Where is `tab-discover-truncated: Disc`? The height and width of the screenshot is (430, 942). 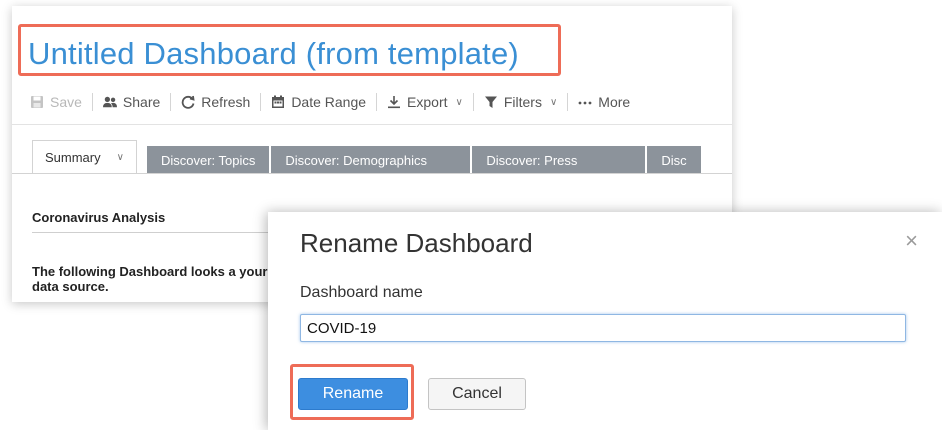
tab-discover-truncated: Disc is located at coordinates (674, 160).